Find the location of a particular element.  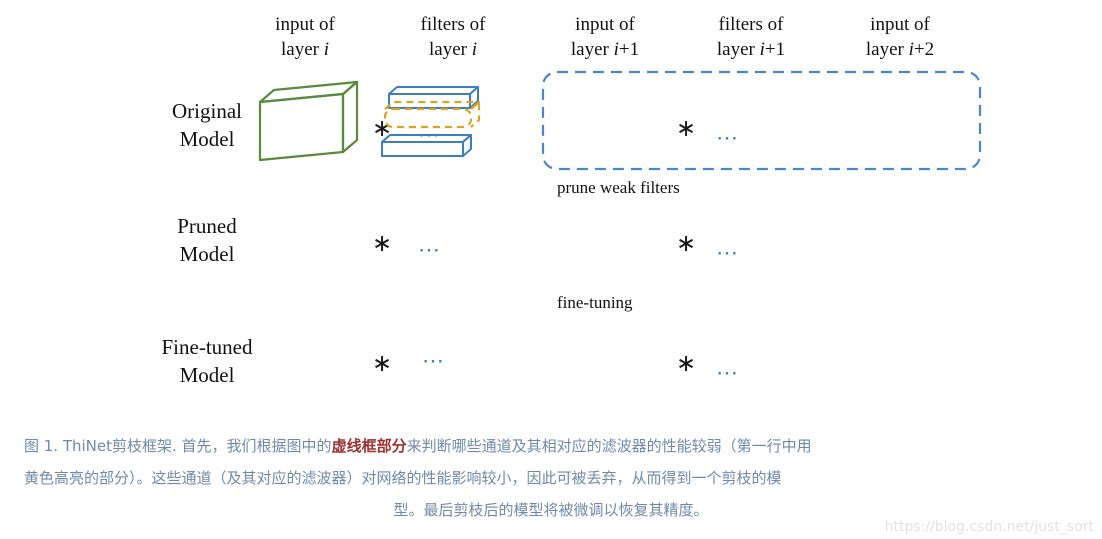

filter-ellipsis-row2-col2: ⋯ is located at coordinates (430, 249).